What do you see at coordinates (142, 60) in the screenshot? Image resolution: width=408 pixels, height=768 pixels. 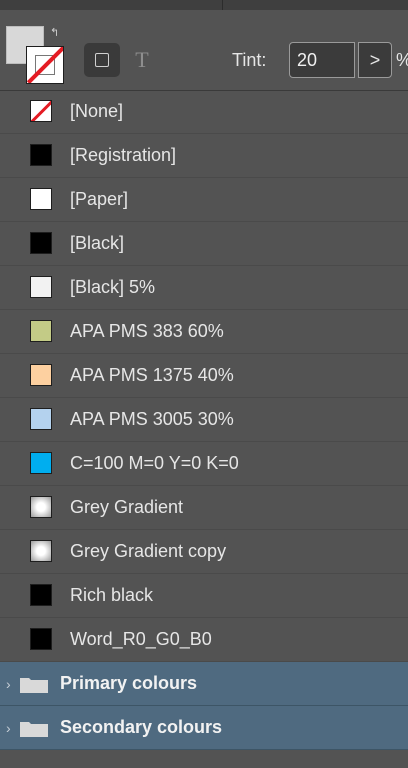 I see `formatting-affects-text-button: T` at bounding box center [142, 60].